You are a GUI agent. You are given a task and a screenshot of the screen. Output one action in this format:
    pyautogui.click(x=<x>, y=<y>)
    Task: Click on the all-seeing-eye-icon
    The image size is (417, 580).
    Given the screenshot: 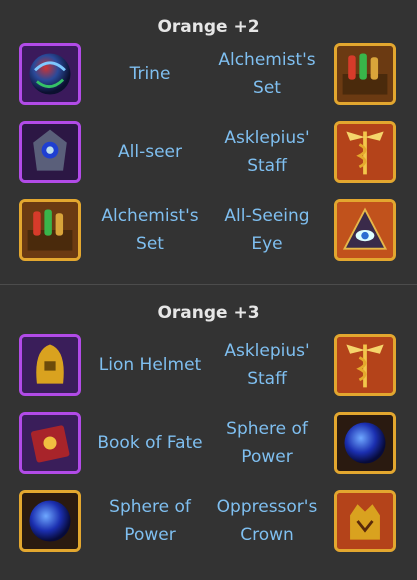 What is the action you would take?
    pyautogui.click(x=365, y=230)
    